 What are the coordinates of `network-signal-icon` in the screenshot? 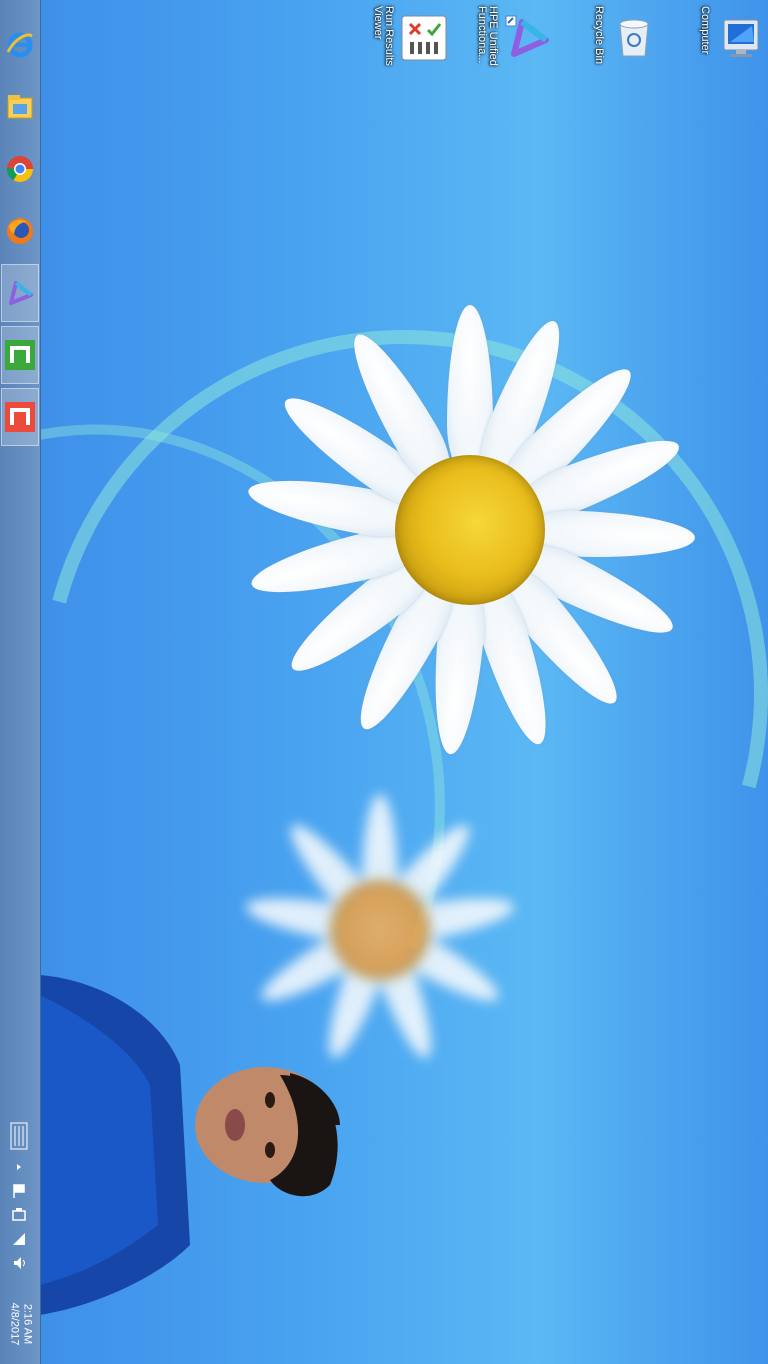 It's located at (19, 1239).